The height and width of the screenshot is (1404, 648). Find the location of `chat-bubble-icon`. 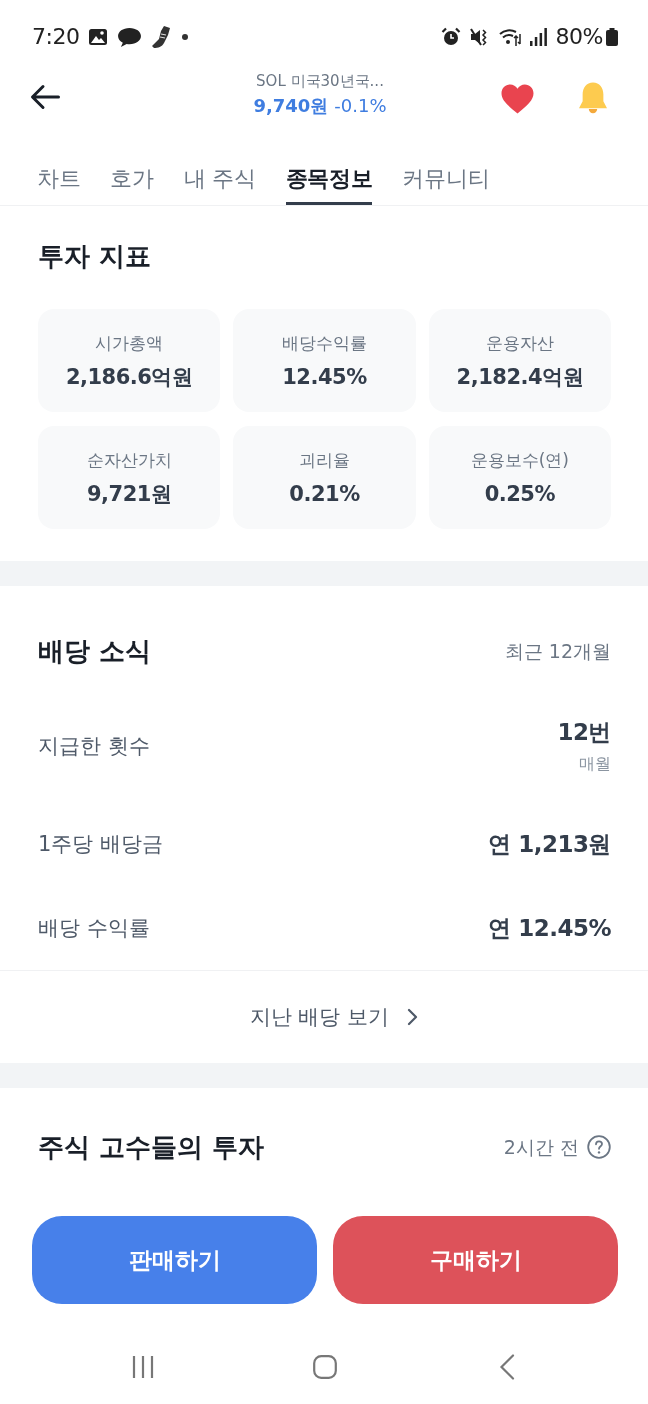

chat-bubble-icon is located at coordinates (130, 37).